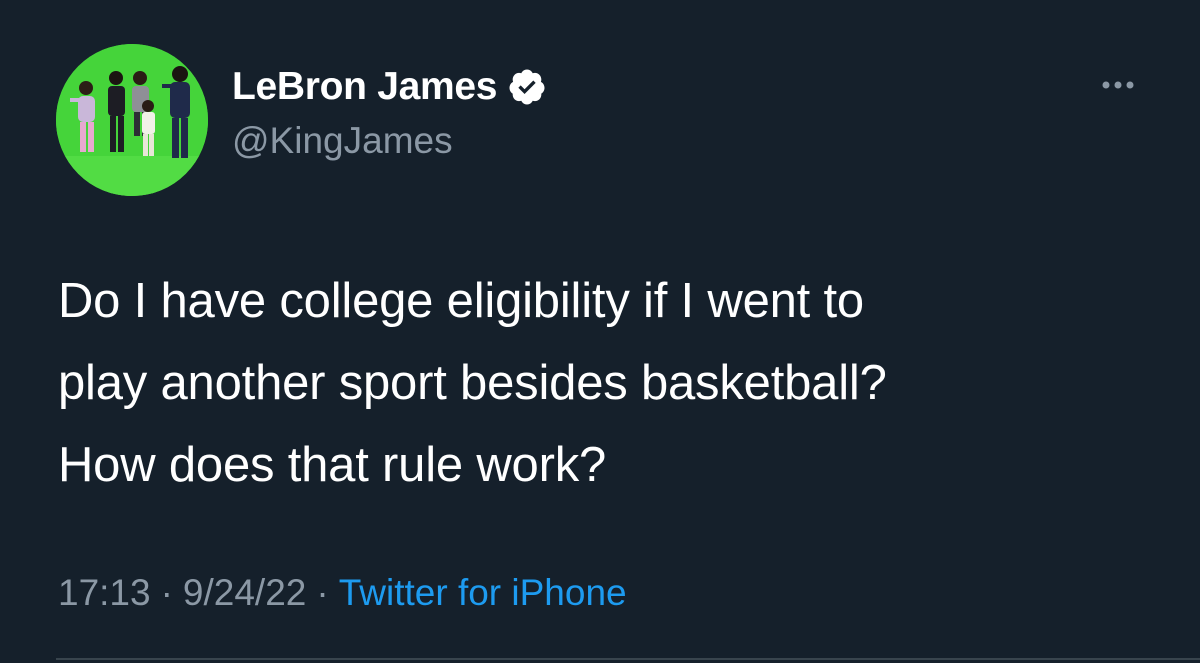 Image resolution: width=1200 pixels, height=663 pixels. What do you see at coordinates (1118, 85) in the screenshot?
I see `more-options-icon` at bounding box center [1118, 85].